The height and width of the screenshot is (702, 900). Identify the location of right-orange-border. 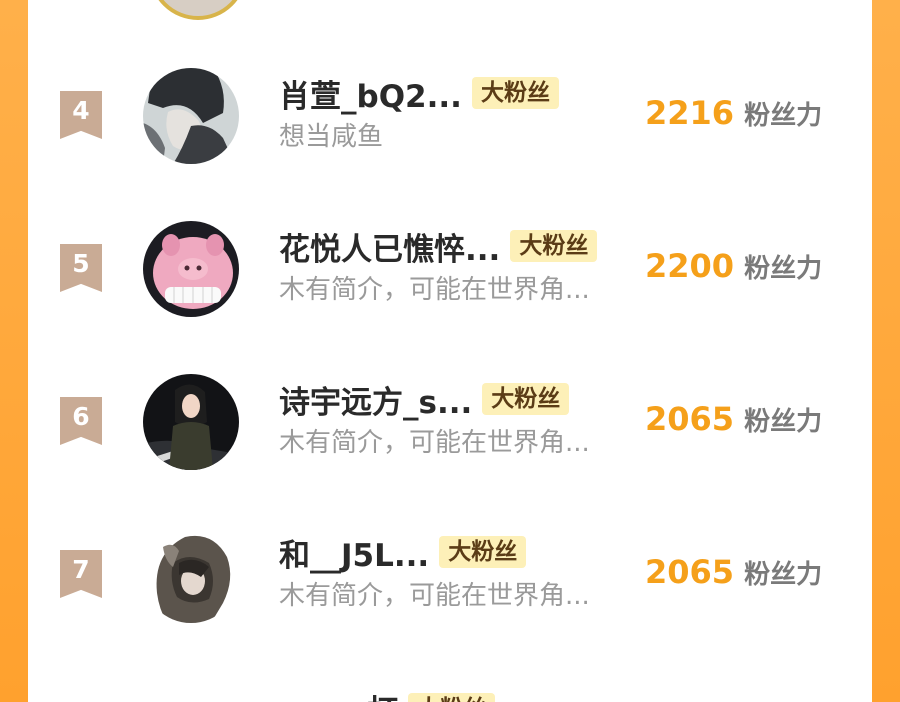
(886, 351).